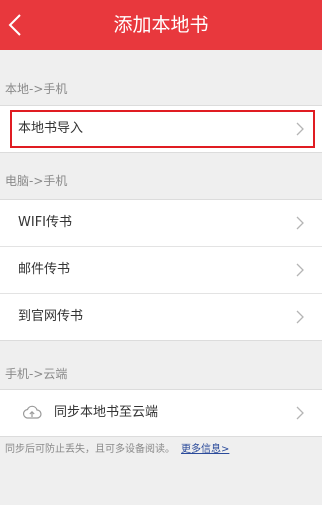 This screenshot has width=322, height=505. What do you see at coordinates (36, 181) in the screenshot?
I see `section-label-pc: 电脑->手机` at bounding box center [36, 181].